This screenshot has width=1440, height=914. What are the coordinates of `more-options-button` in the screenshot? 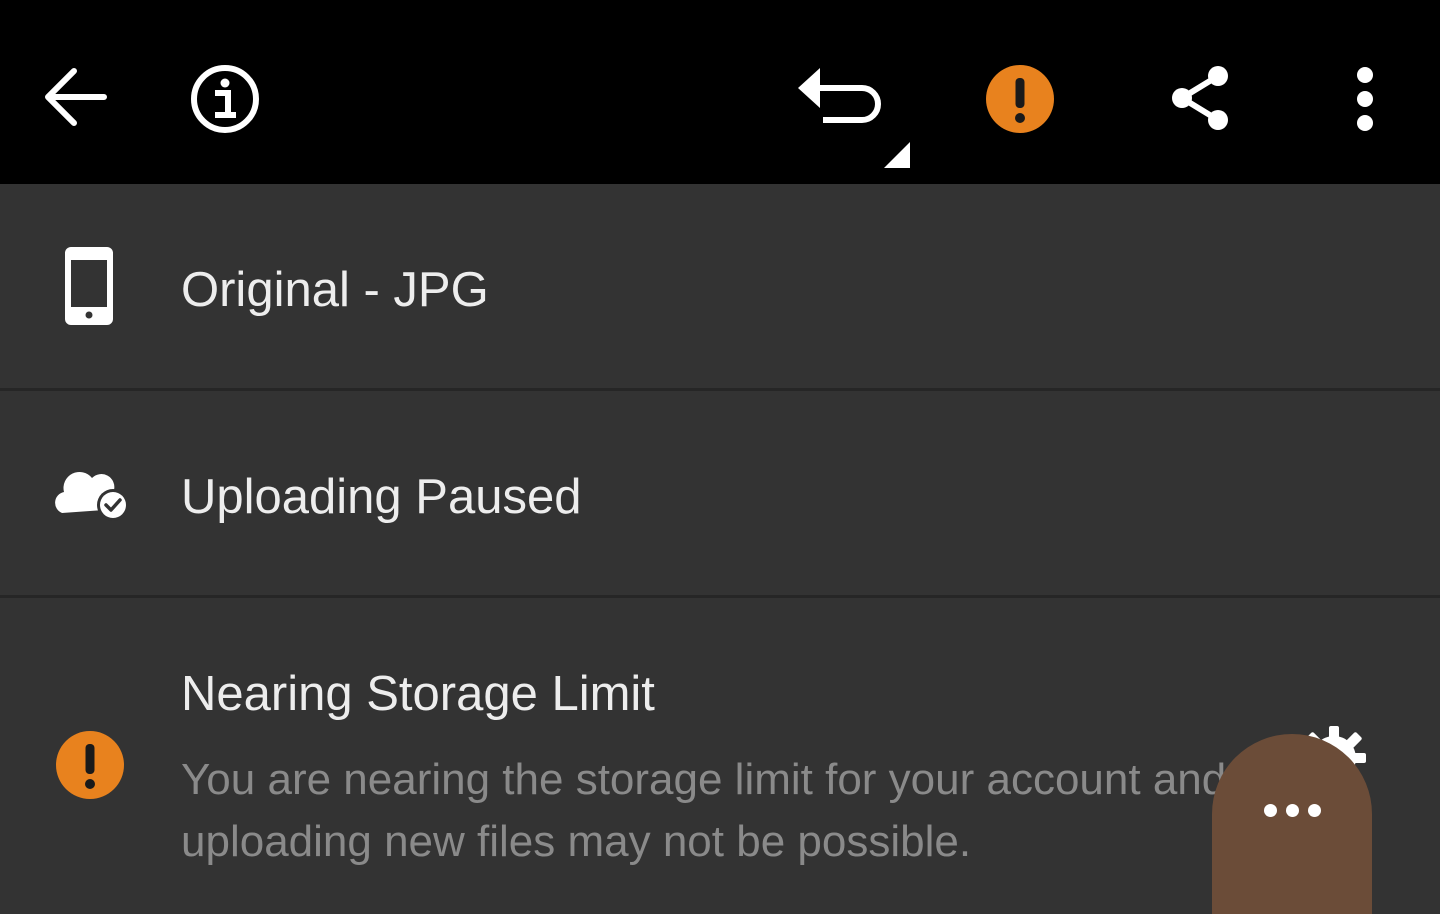 It's located at (1365, 99).